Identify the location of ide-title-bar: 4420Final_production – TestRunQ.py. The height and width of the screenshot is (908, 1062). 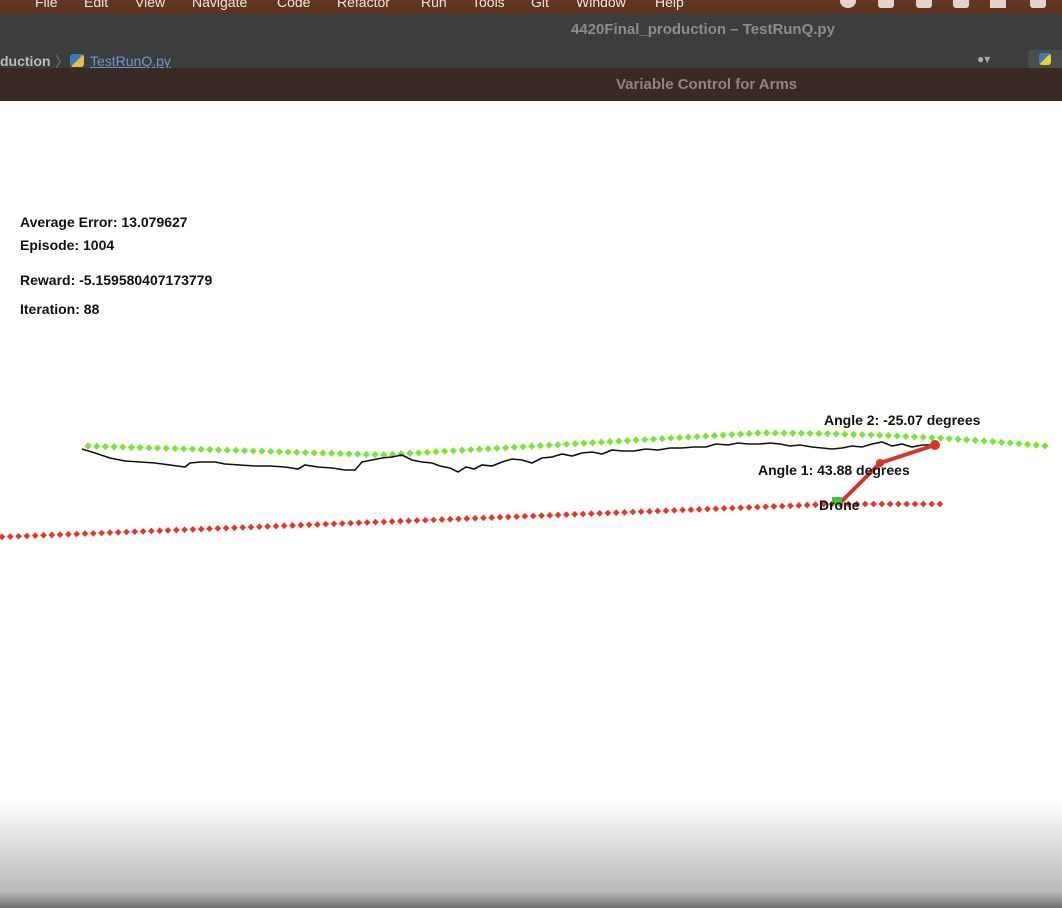
(531, 30).